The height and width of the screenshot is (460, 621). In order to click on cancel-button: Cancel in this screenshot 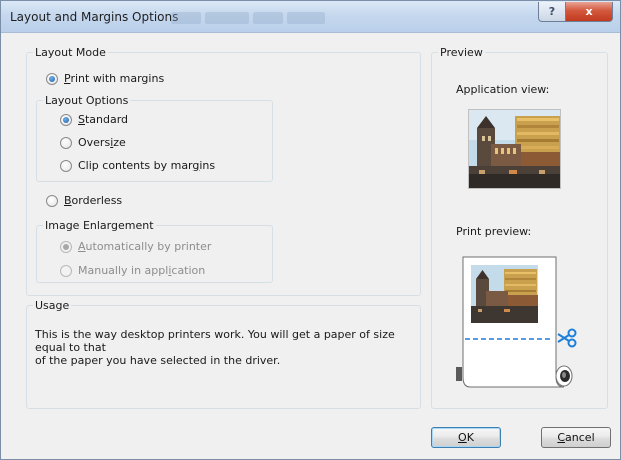, I will do `click(576, 437)`.